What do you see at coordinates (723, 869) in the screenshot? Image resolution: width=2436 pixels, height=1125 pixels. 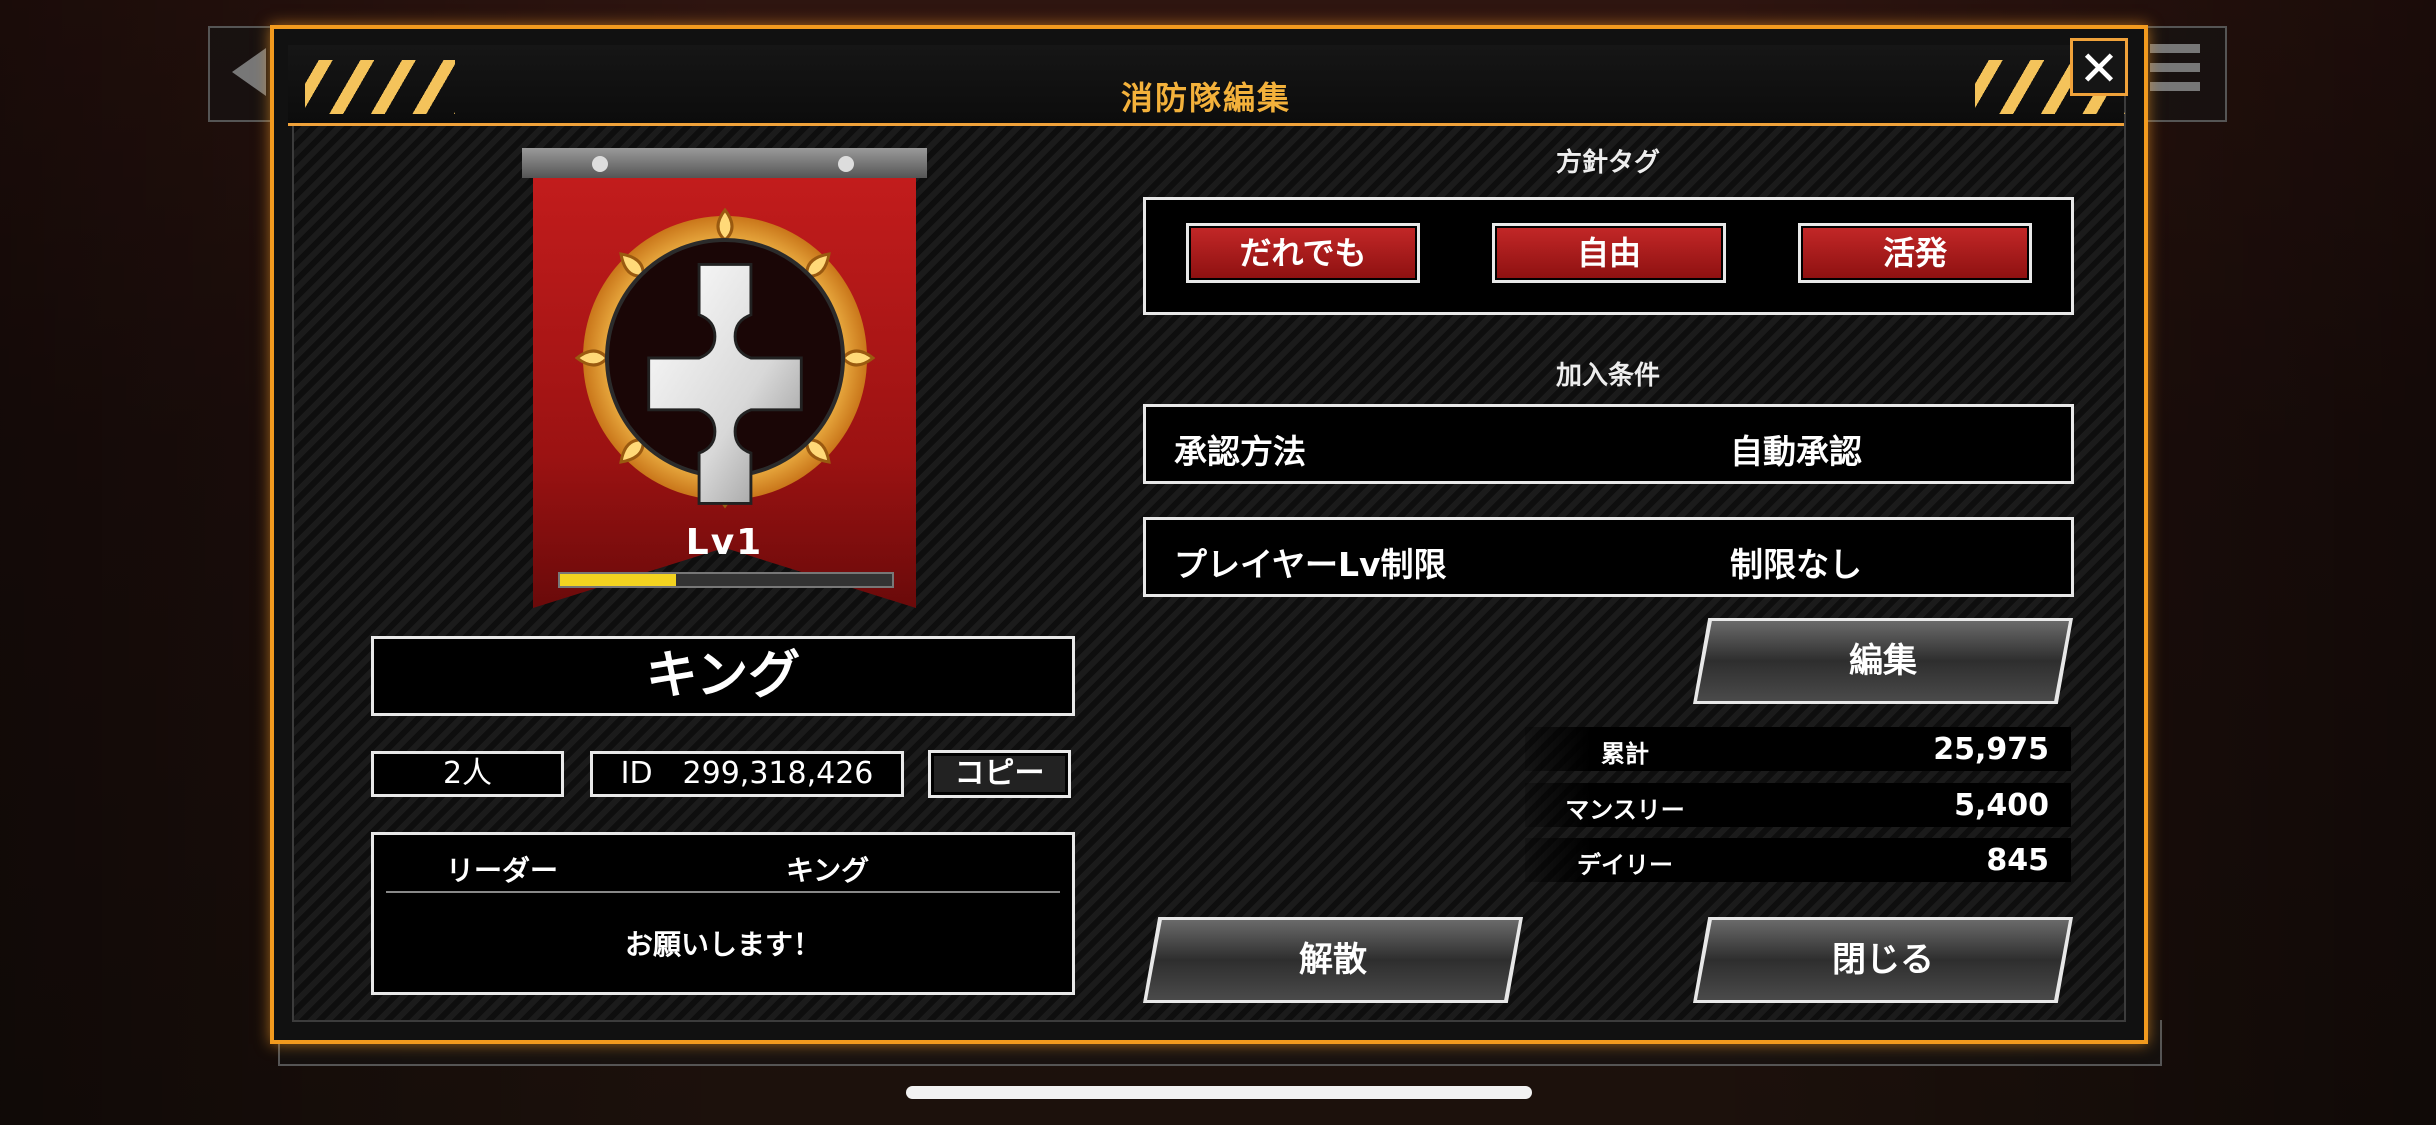 I see `leader-row: リーダー キング` at bounding box center [723, 869].